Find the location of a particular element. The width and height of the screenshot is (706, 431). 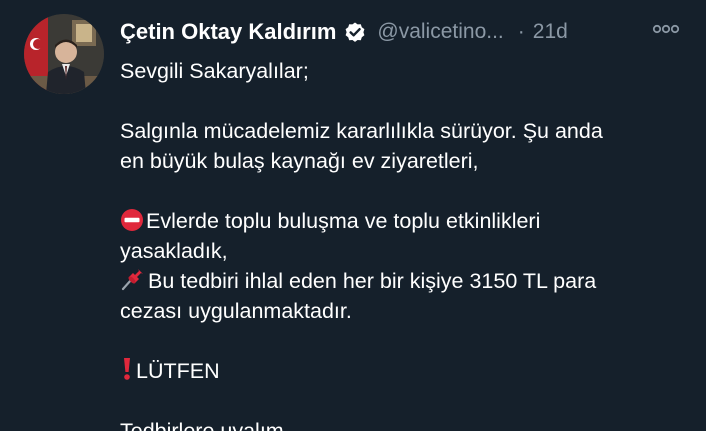

exclamation-emoji-icon is located at coordinates (127, 373).